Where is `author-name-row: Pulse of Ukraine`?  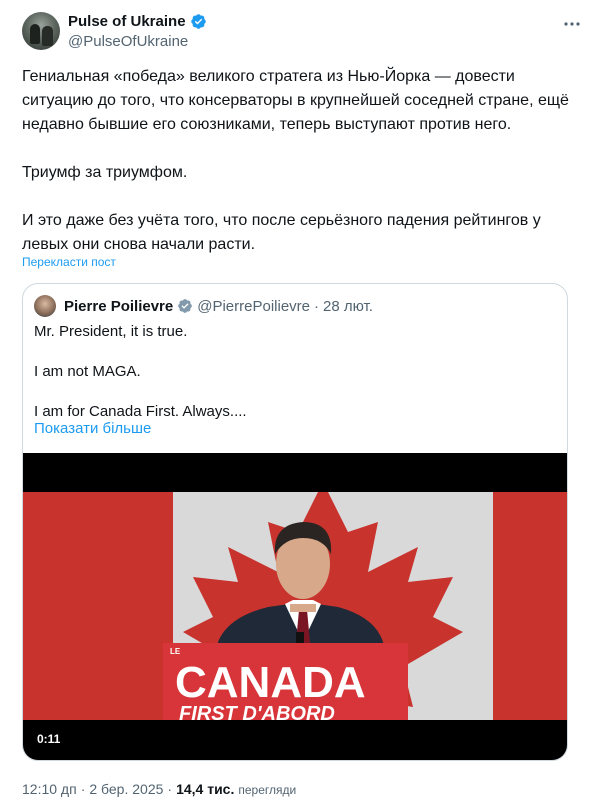 author-name-row: Pulse of Ukraine is located at coordinates (137, 21).